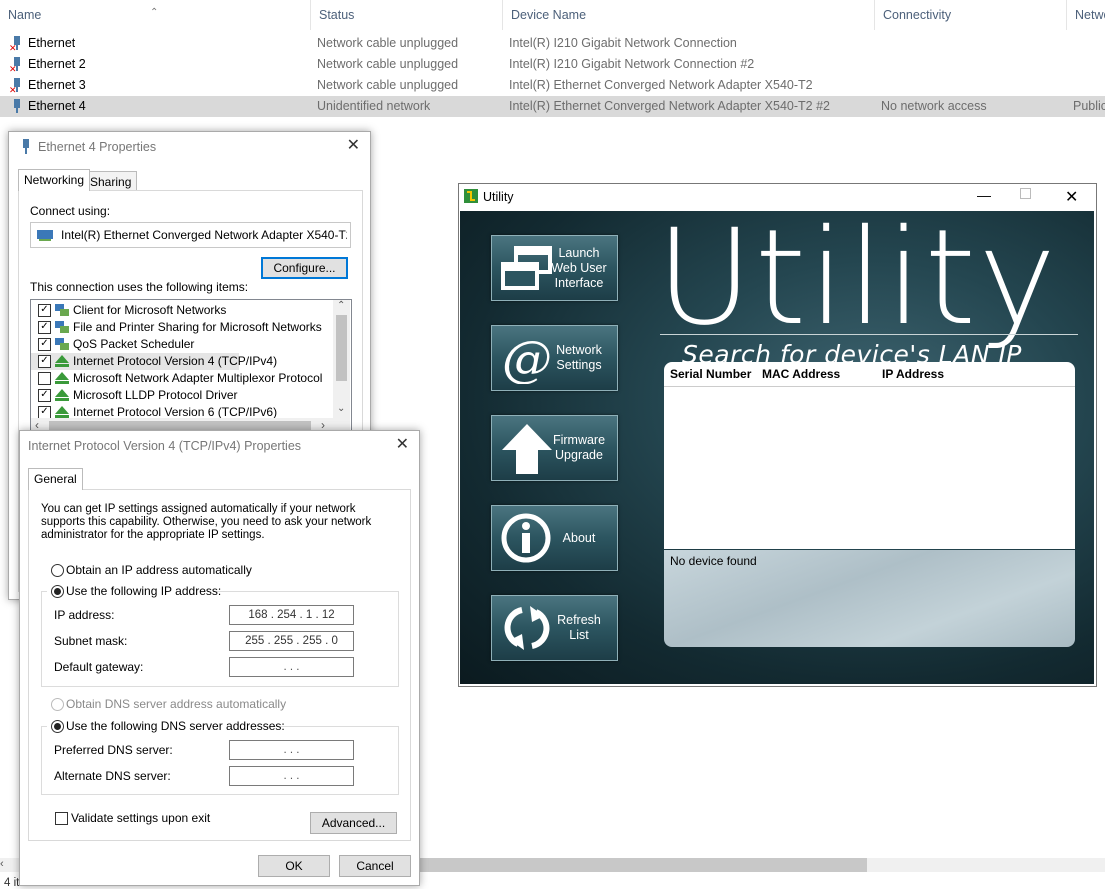 Image resolution: width=1105 pixels, height=889 pixels. I want to click on network-adapter-icon, so click(17, 106).